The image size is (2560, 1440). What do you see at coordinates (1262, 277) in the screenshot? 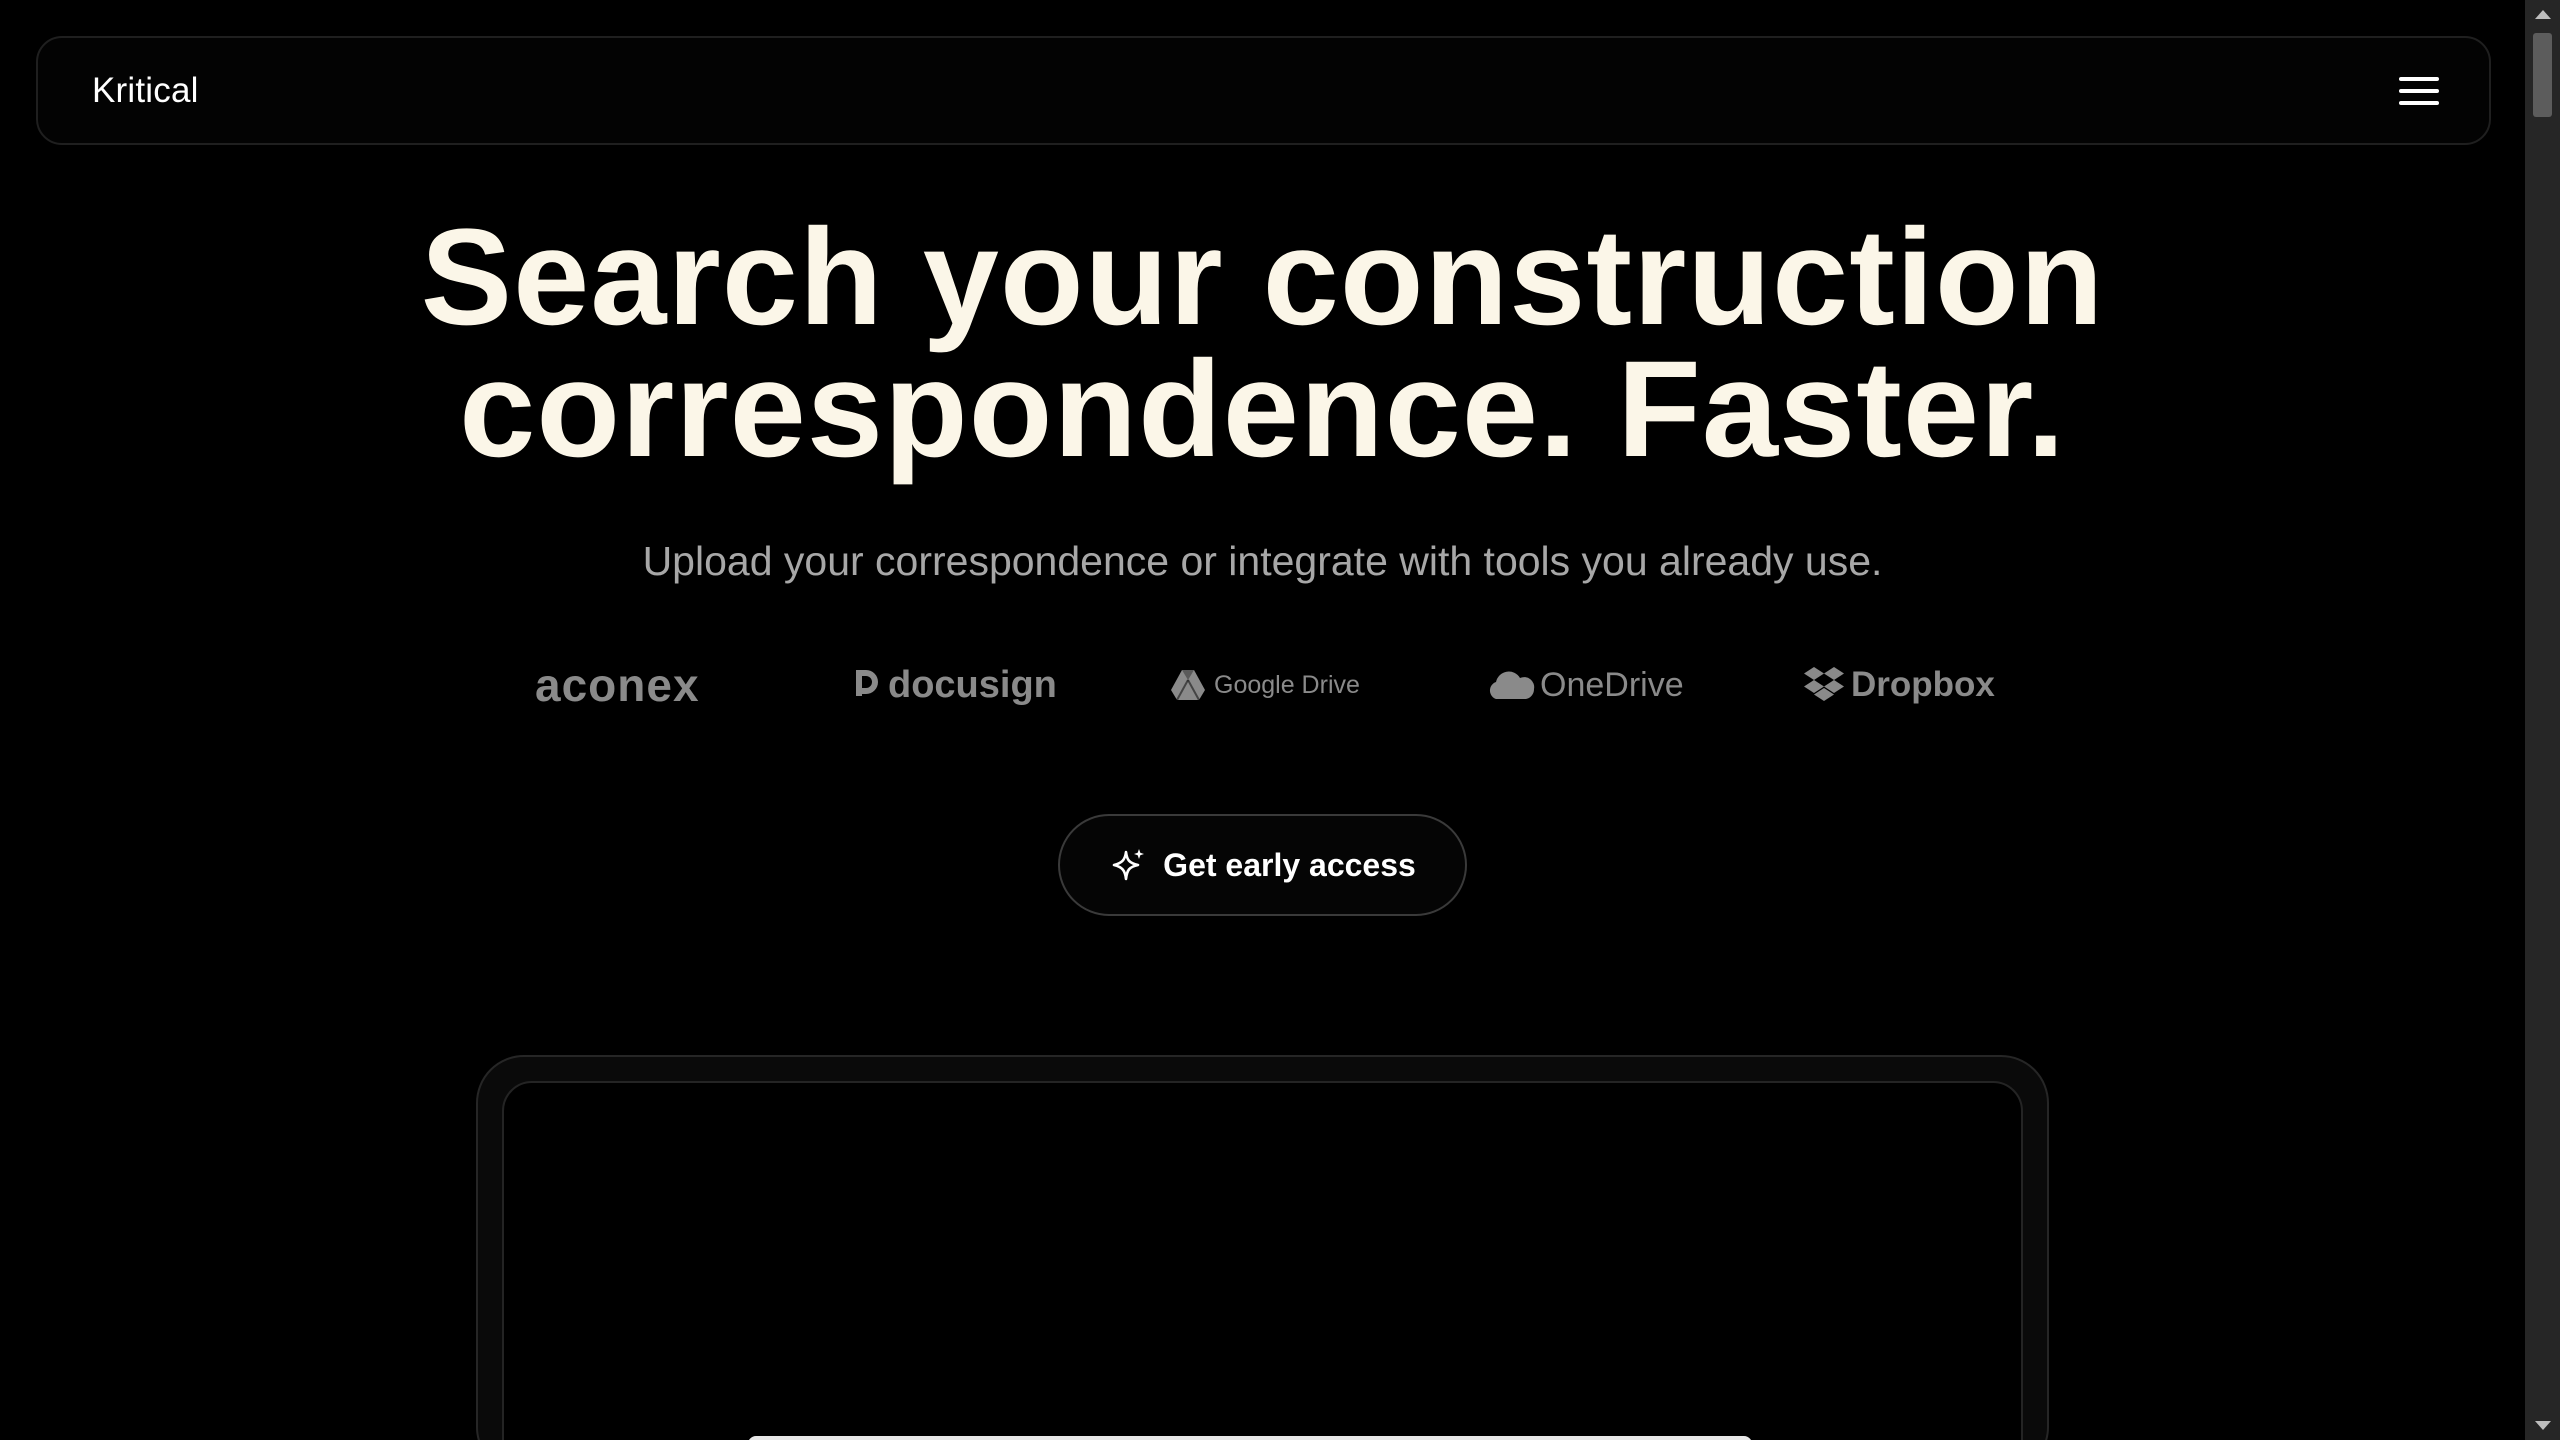
I see `hero-title-line-1: Search your construction` at bounding box center [1262, 277].